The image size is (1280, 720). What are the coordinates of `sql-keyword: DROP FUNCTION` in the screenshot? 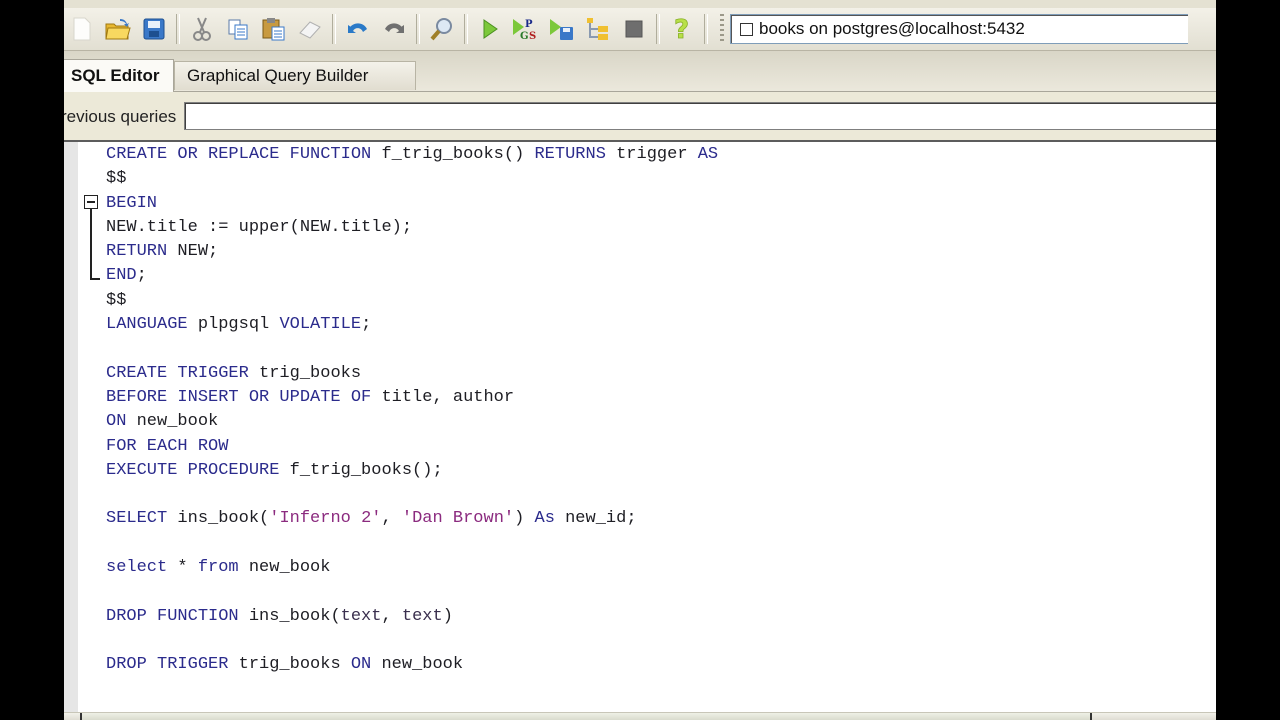 It's located at (172, 616).